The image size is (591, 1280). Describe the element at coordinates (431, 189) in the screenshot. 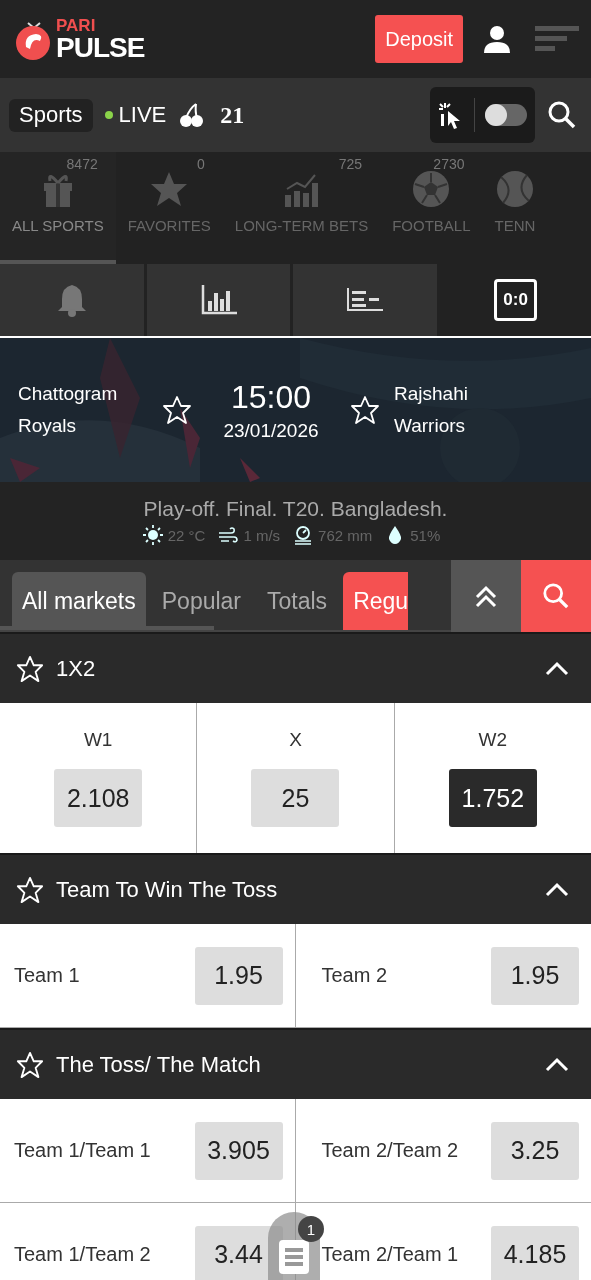

I see `ball-icon` at that location.